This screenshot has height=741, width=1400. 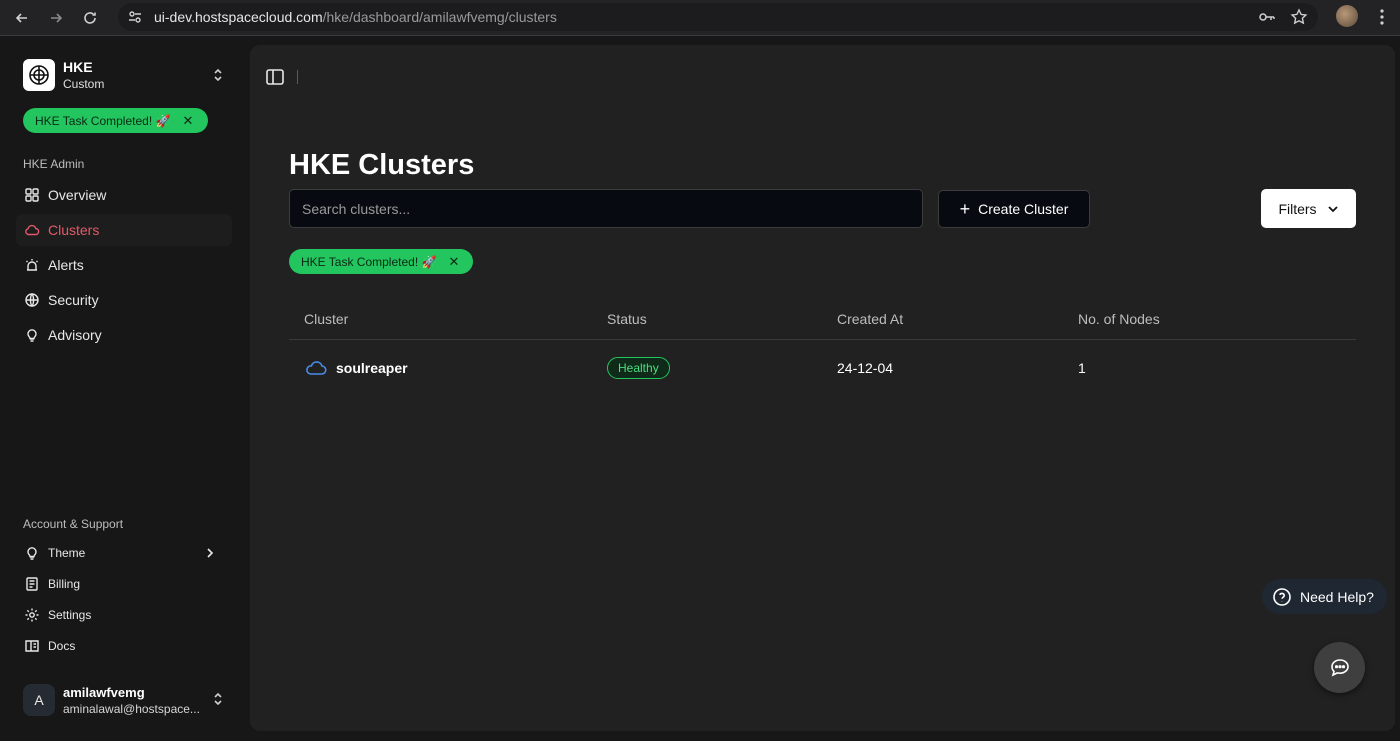 What do you see at coordinates (54, 164) in the screenshot?
I see `section-label-admin: HKE Admin` at bounding box center [54, 164].